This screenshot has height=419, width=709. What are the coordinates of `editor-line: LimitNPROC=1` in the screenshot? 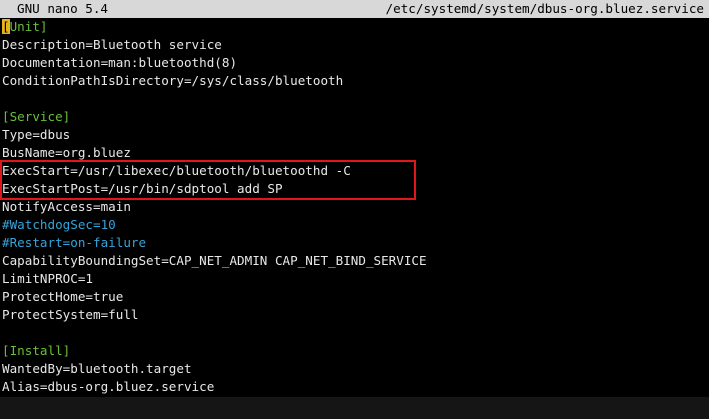 It's located at (354, 279).